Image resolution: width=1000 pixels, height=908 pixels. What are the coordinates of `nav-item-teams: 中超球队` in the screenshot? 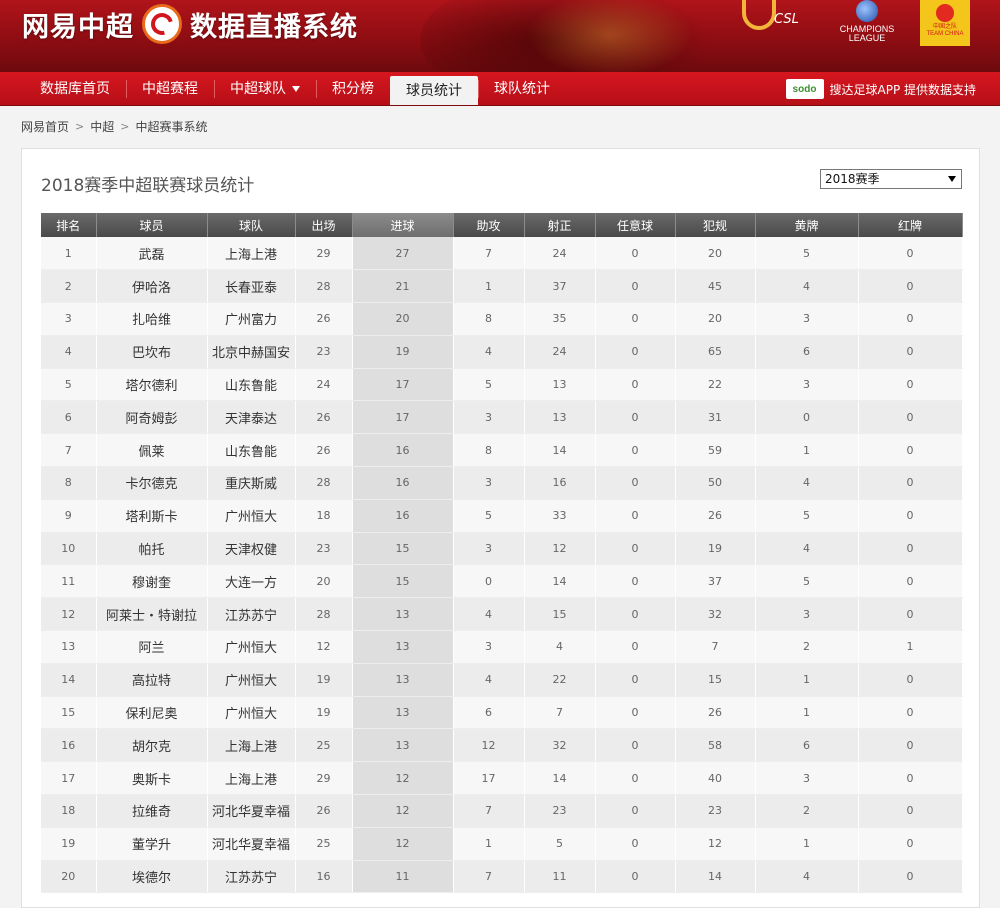 It's located at (265, 88).